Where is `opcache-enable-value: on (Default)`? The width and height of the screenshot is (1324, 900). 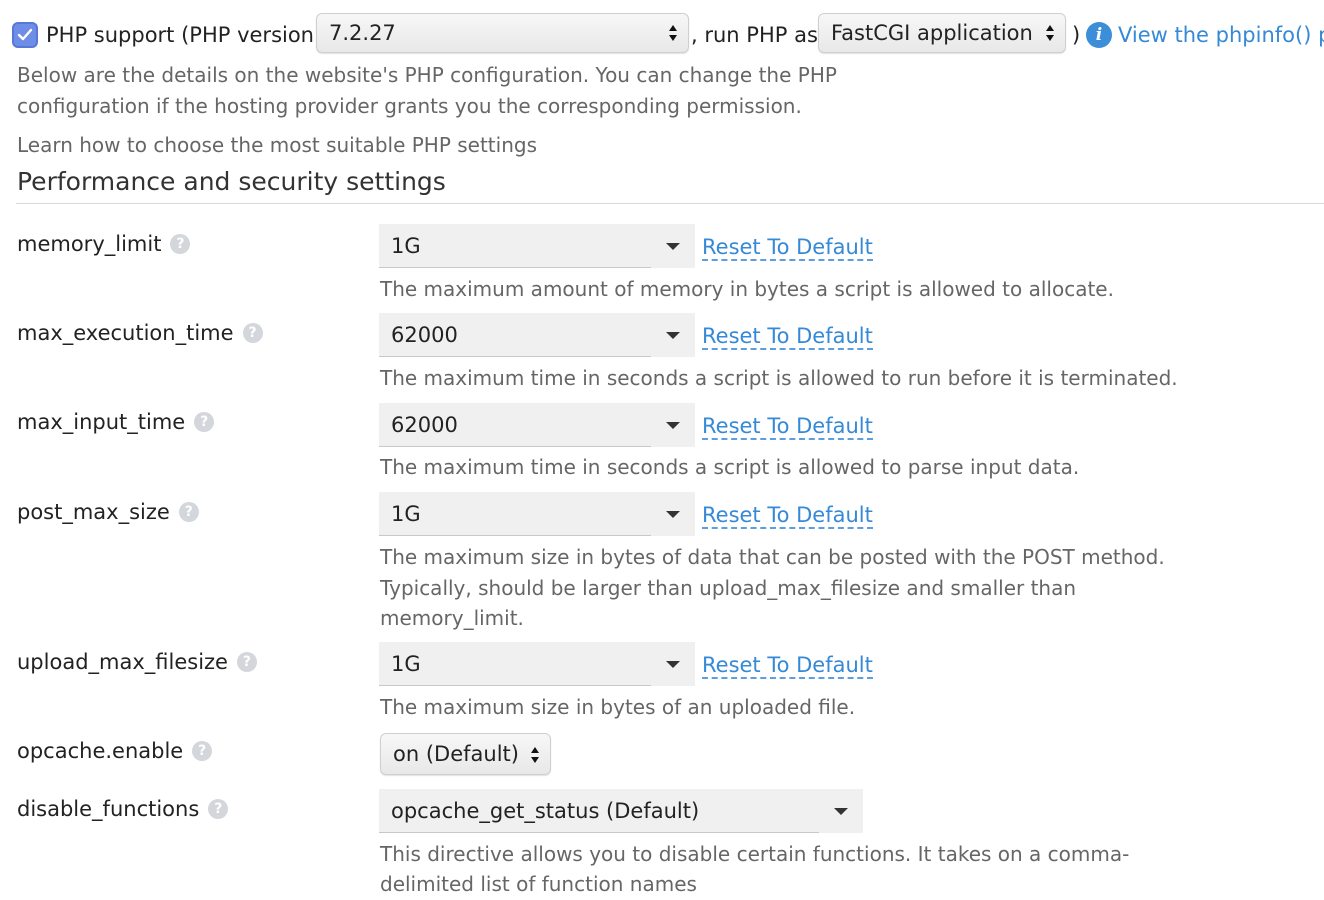 opcache-enable-value: on (Default) is located at coordinates (456, 754).